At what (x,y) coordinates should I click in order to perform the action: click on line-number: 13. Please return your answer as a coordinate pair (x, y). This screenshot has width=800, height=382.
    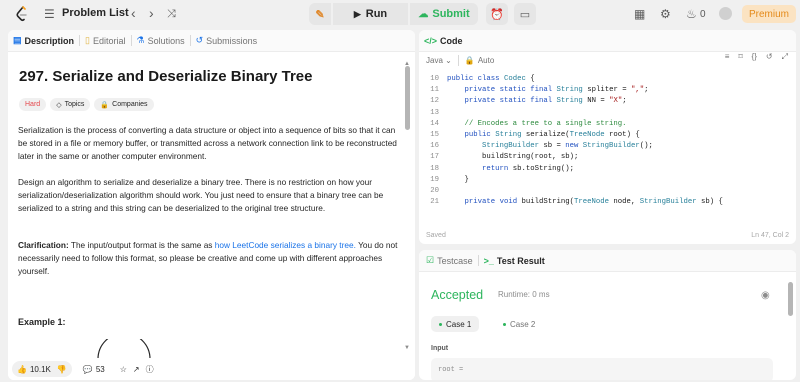
    Looking at the image, I should click on (434, 112).